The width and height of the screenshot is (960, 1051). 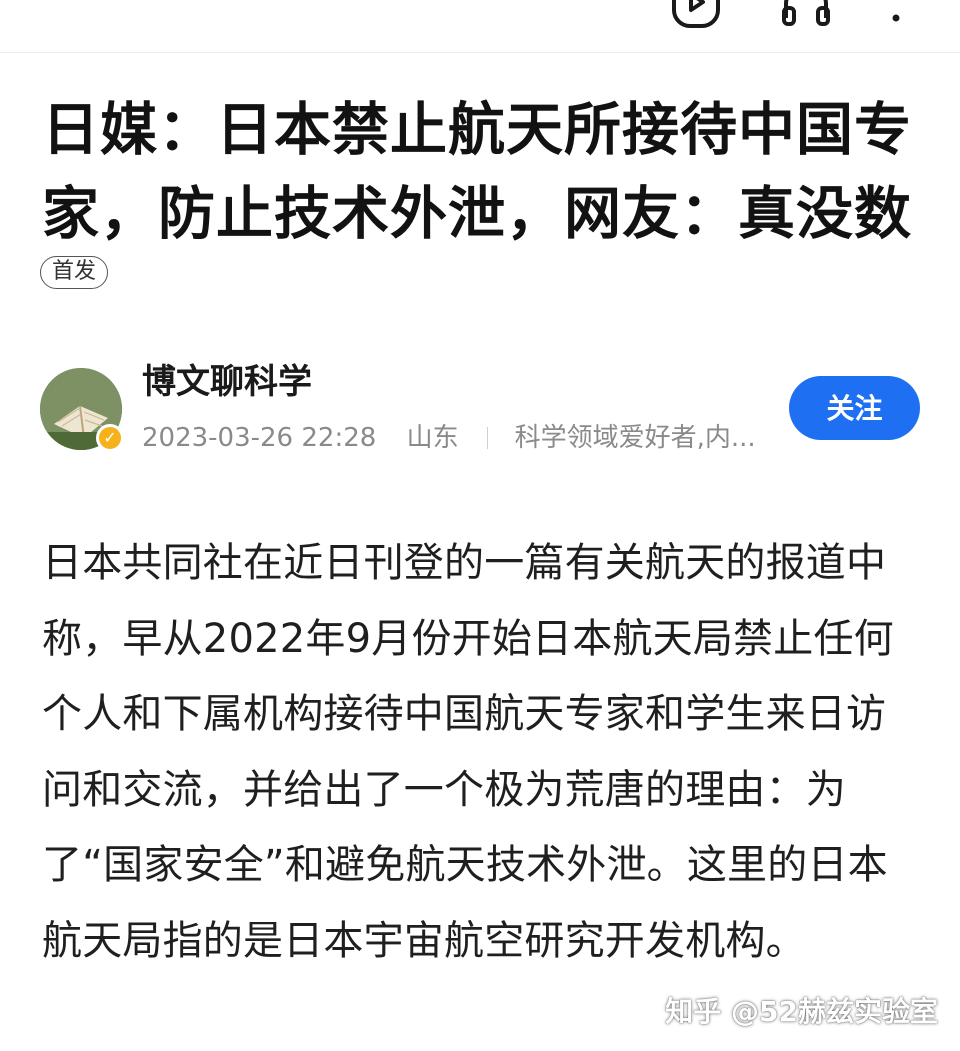 What do you see at coordinates (74, 272) in the screenshot?
I see `first-publish-badge: 首发` at bounding box center [74, 272].